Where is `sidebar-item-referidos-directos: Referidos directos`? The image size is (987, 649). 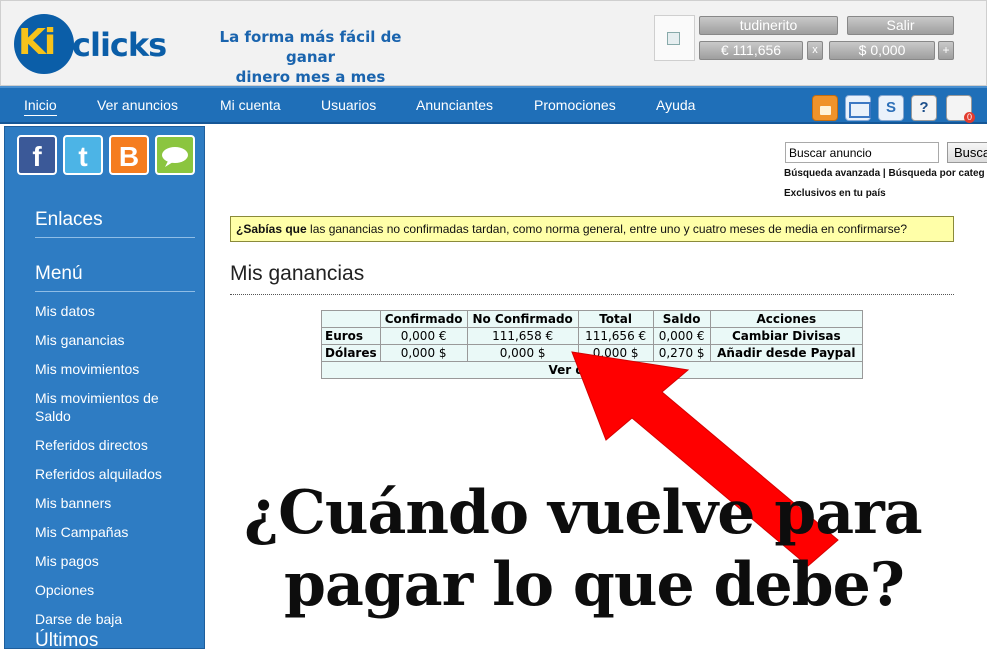 sidebar-item-referidos-directos: Referidos directos is located at coordinates (110, 445).